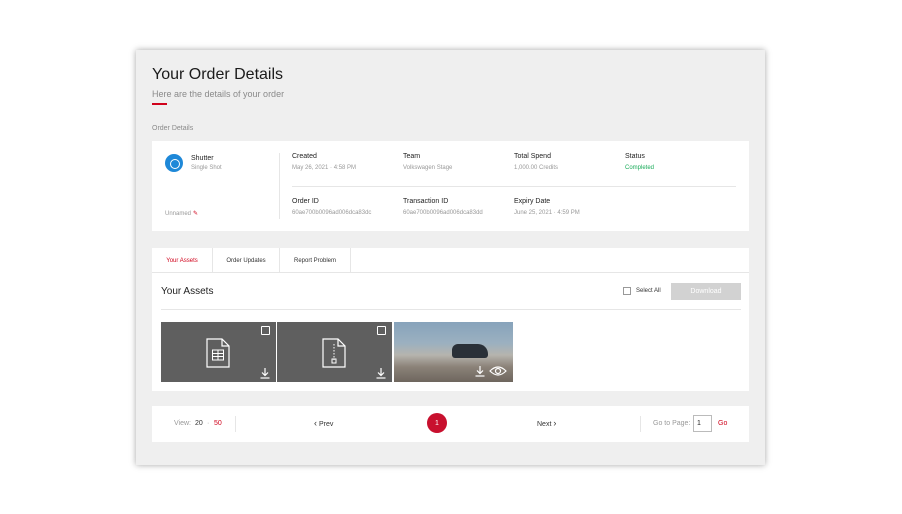  Describe the element at coordinates (547, 213) in the screenshot. I see `expiry-date-value: June 25, 2021 · 4:59 PM` at that location.